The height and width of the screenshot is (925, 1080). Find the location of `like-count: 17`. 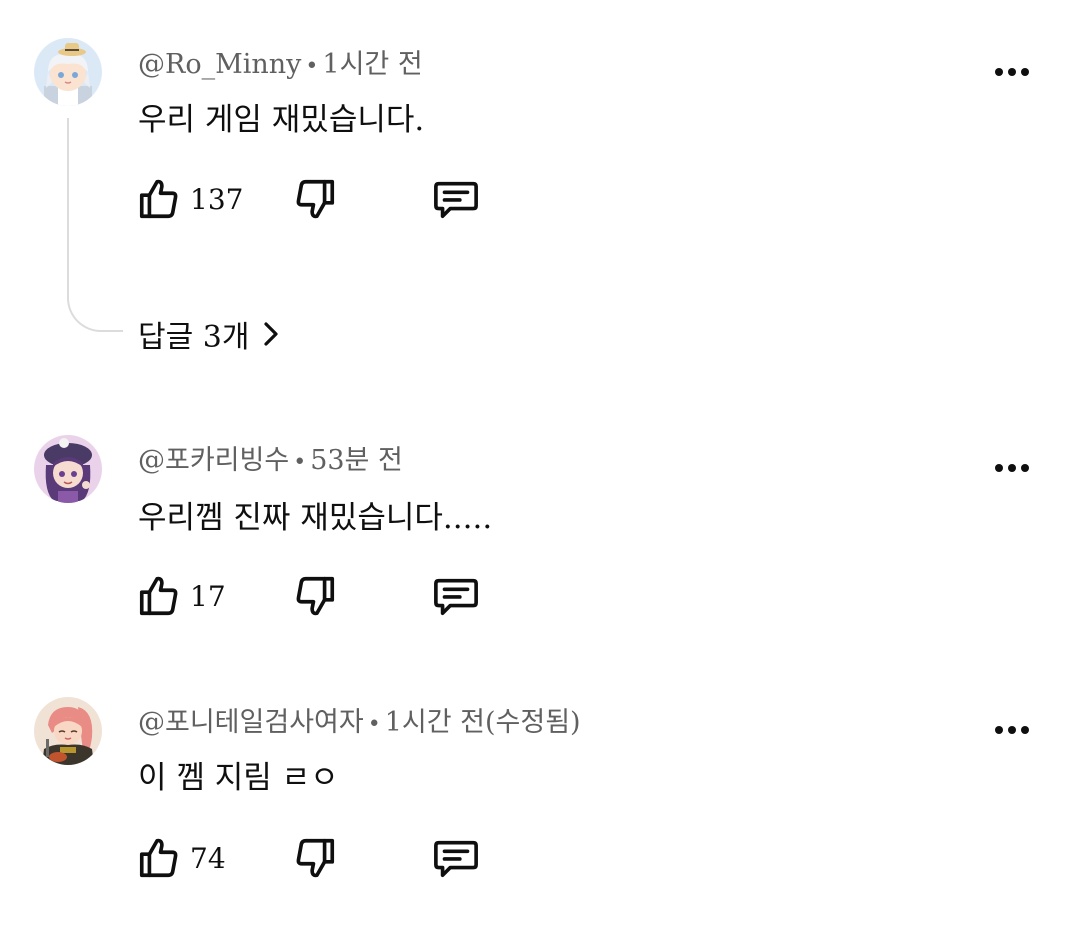

like-count: 17 is located at coordinates (208, 596).